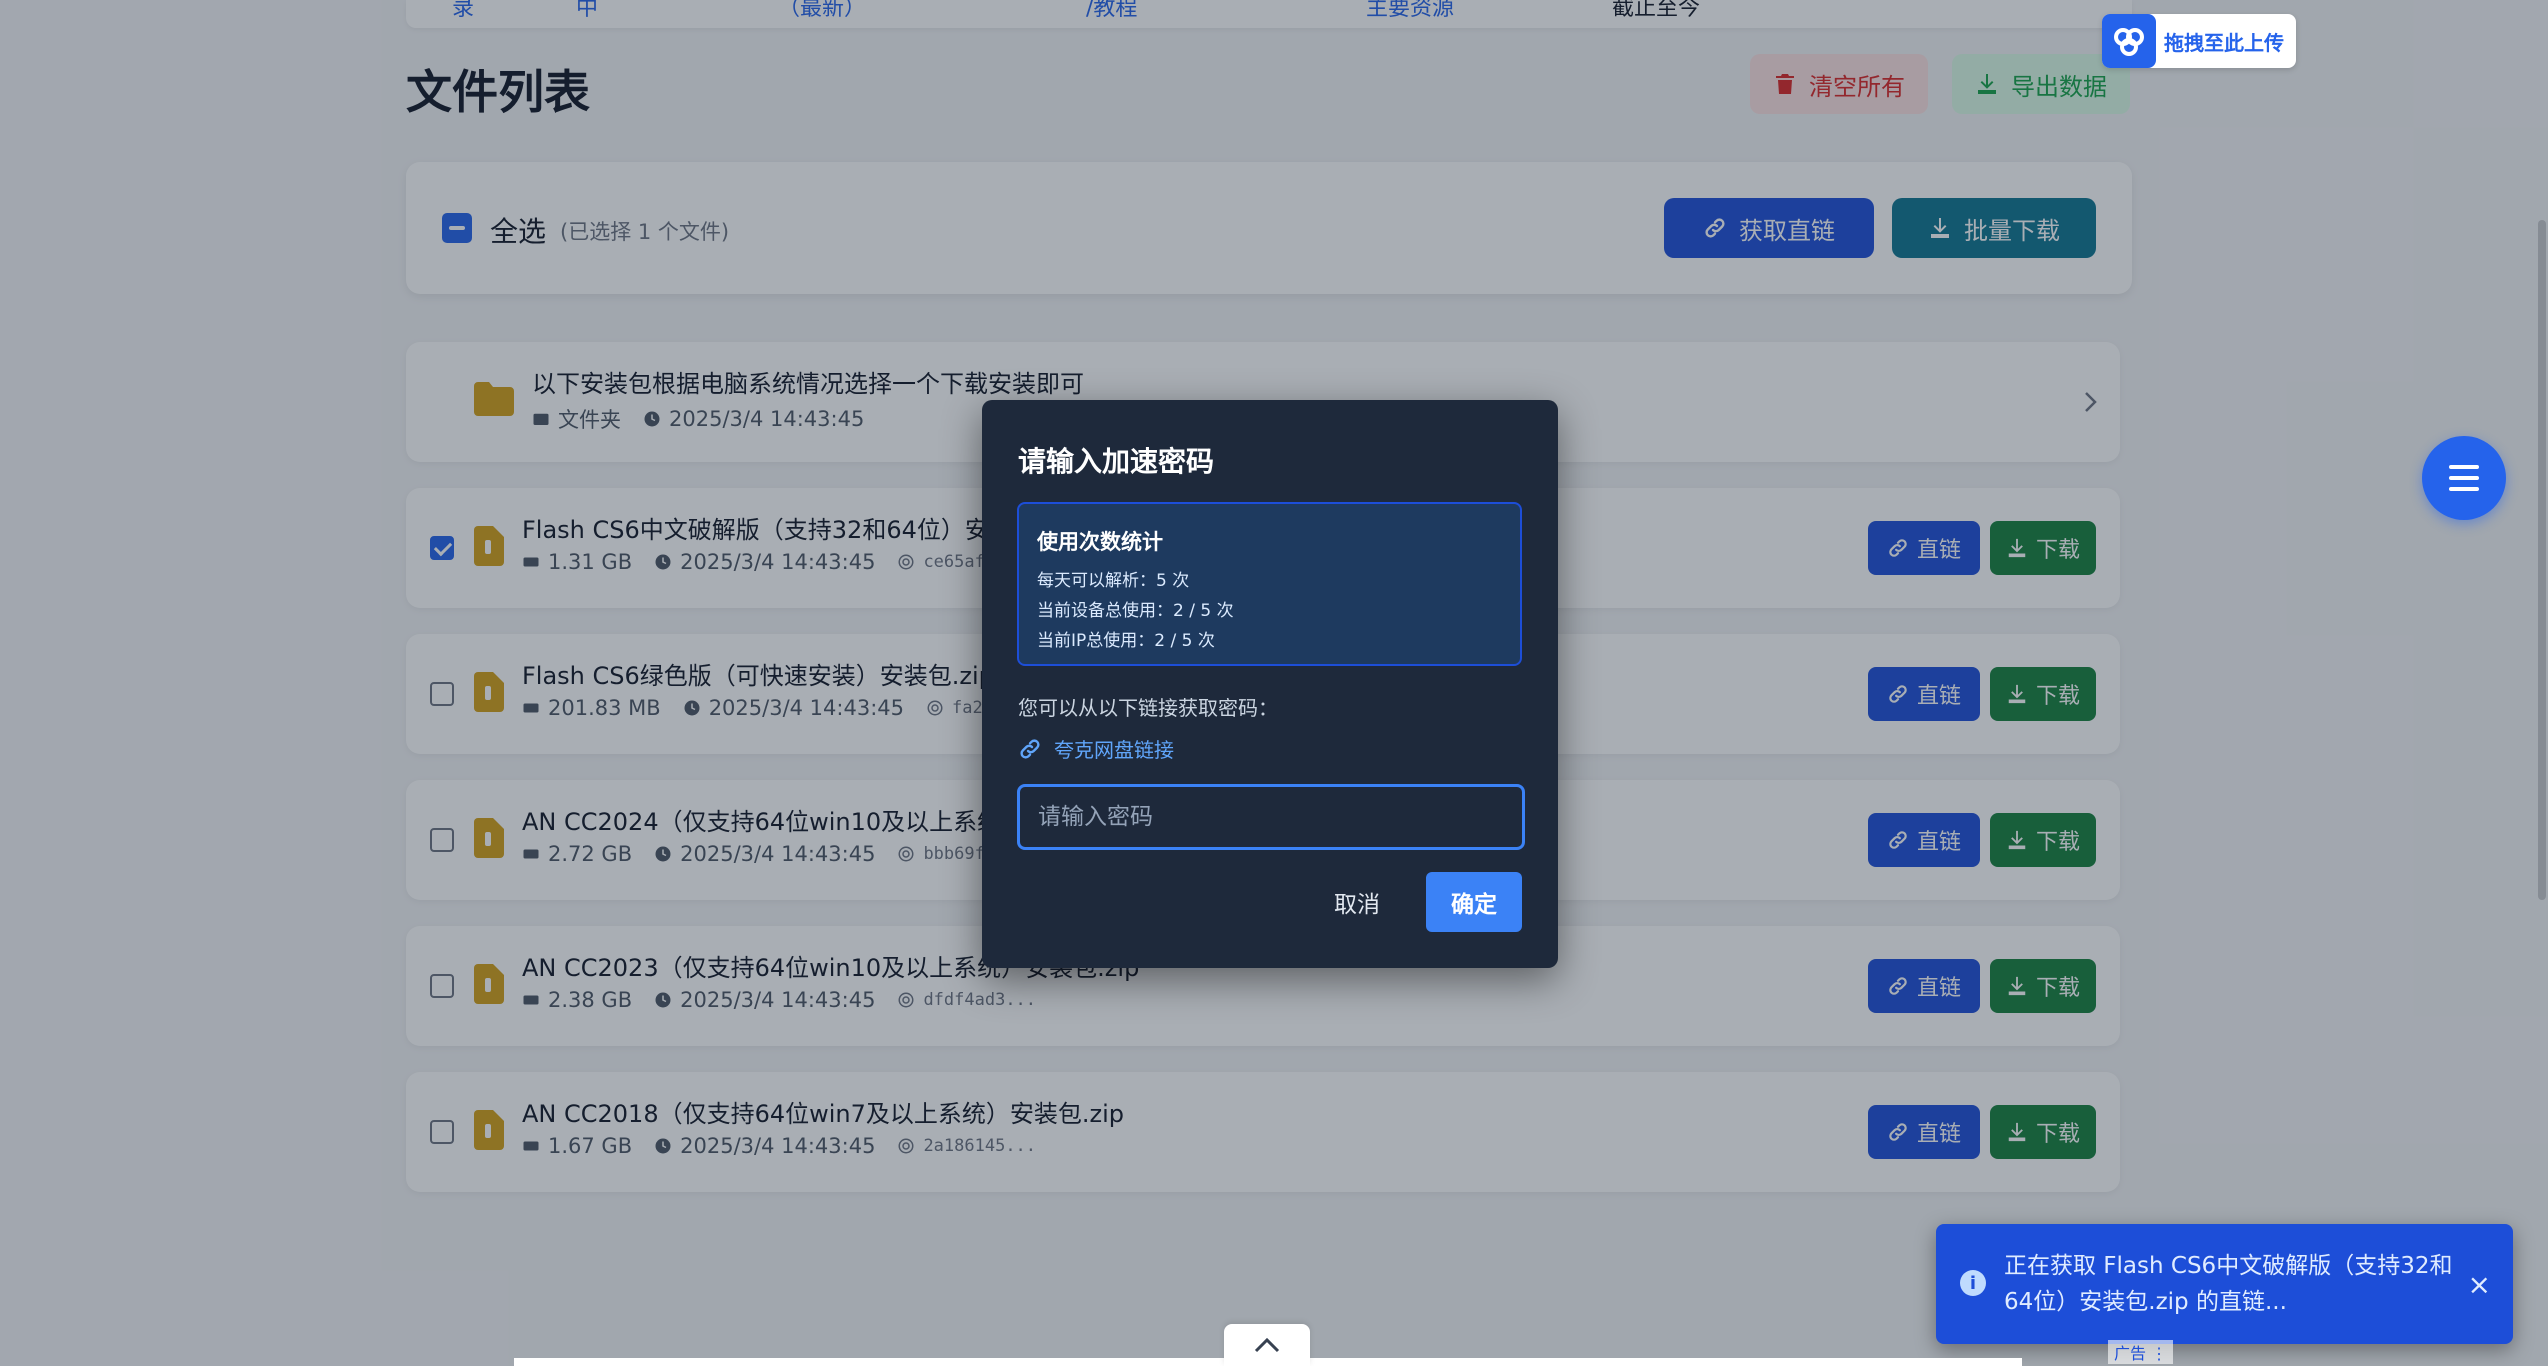  Describe the element at coordinates (1030, 748) in the screenshot. I see `link-icon` at that location.